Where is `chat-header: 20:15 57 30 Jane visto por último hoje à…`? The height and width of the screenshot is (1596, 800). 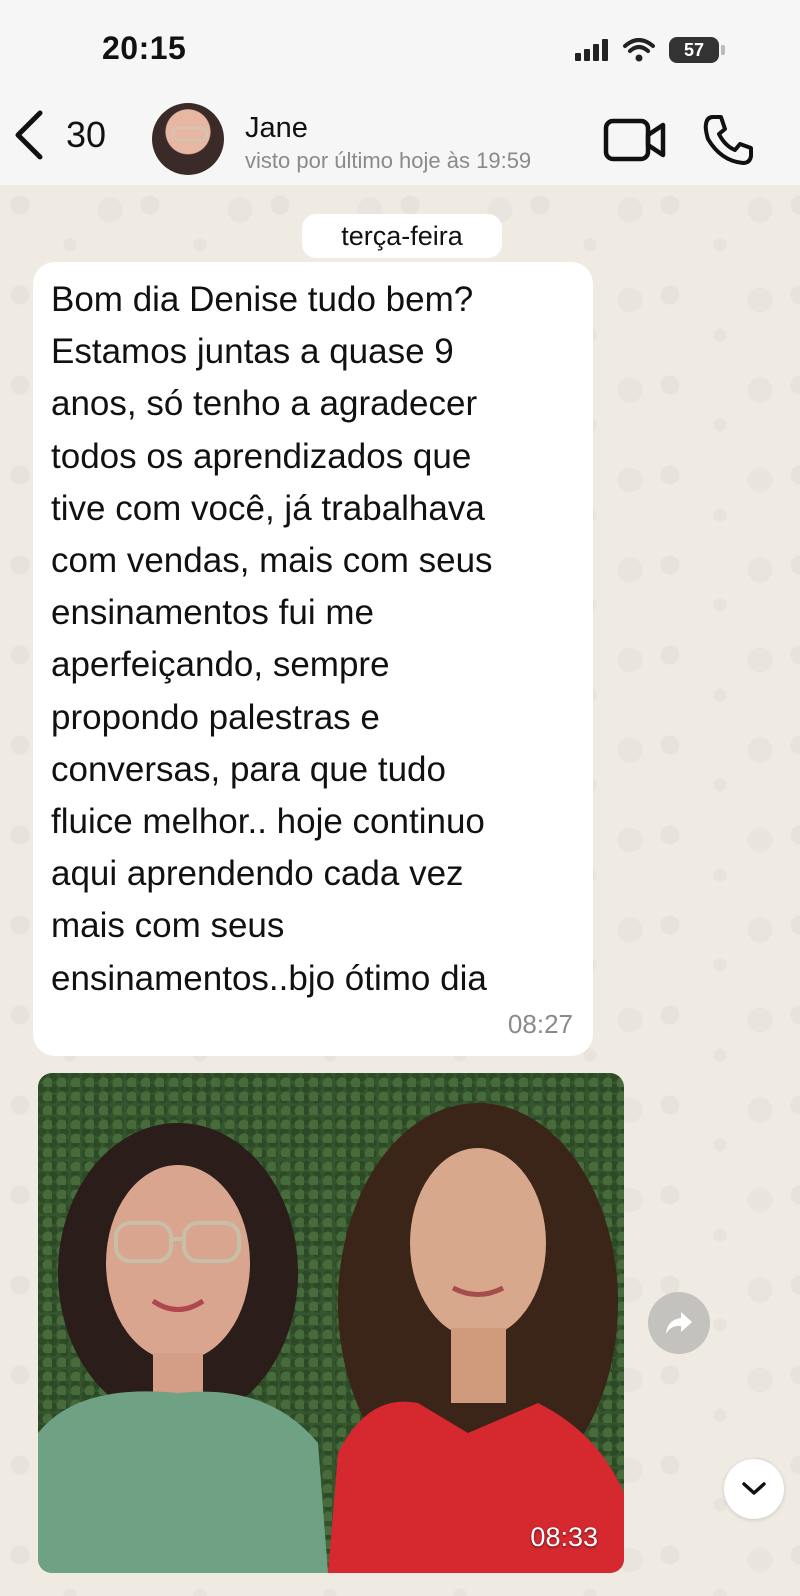
chat-header: 20:15 57 30 Jane visto por último hoje à… is located at coordinates (400, 92).